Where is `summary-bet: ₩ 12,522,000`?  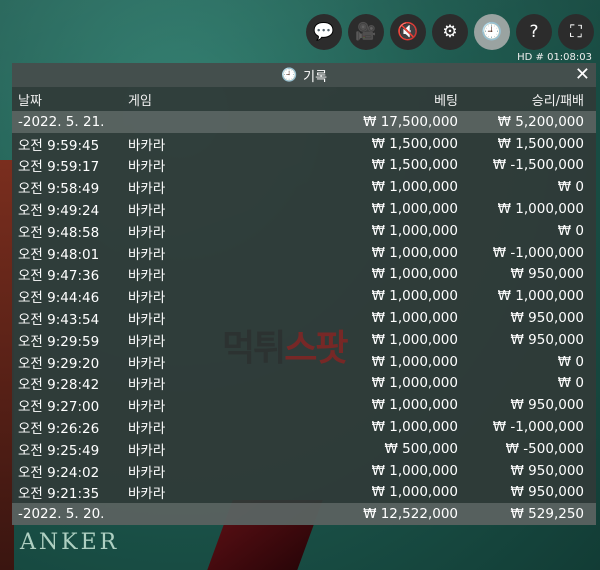
summary-bet: ₩ 12,522,000 is located at coordinates (410, 514).